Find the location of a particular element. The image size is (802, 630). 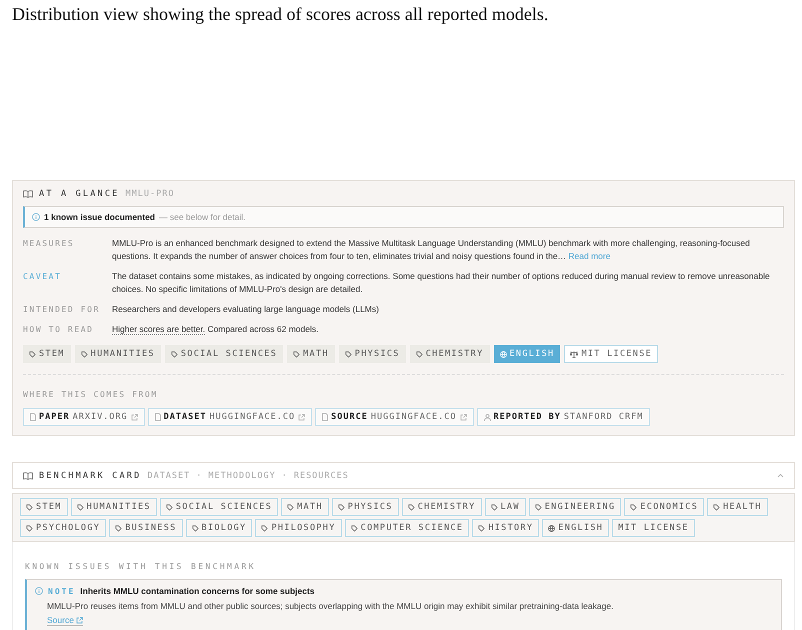

tag-chip: PHILOSOPHY is located at coordinates (298, 528).